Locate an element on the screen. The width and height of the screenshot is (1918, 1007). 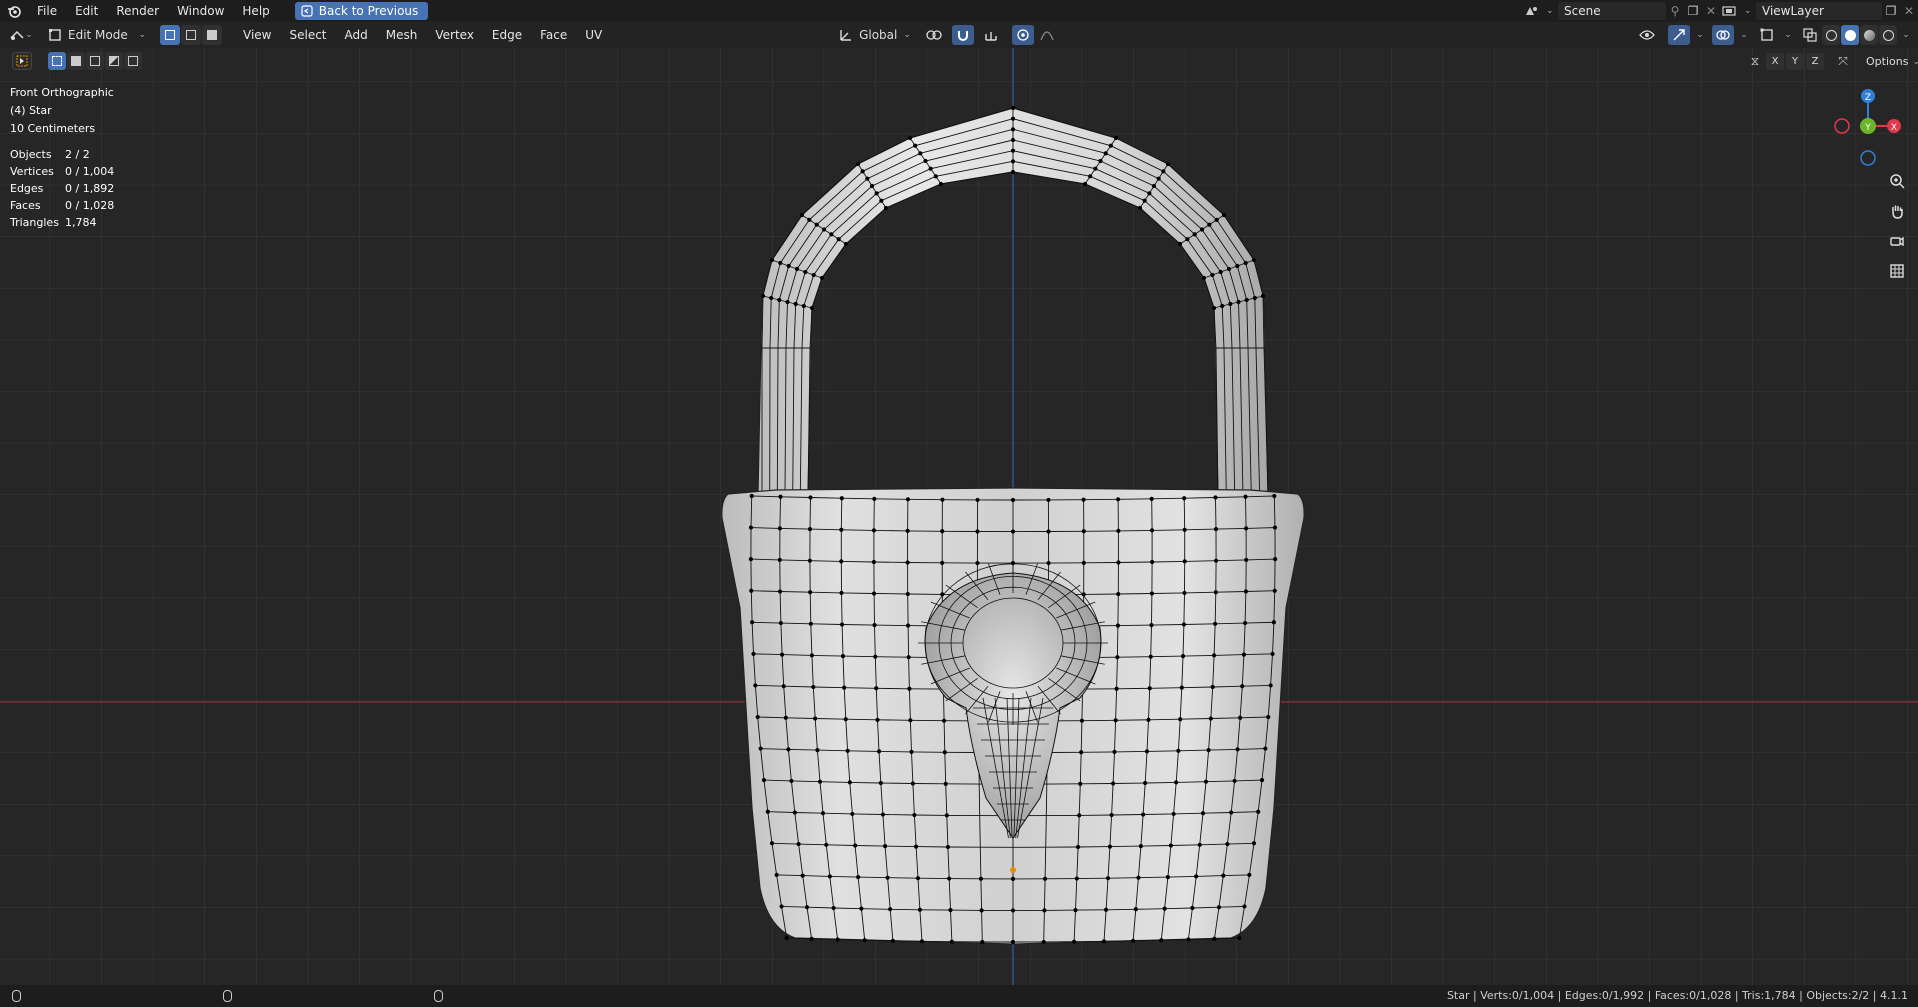
mesh-overlay-dropdown: ⌄ is located at coordinates (1788, 35).